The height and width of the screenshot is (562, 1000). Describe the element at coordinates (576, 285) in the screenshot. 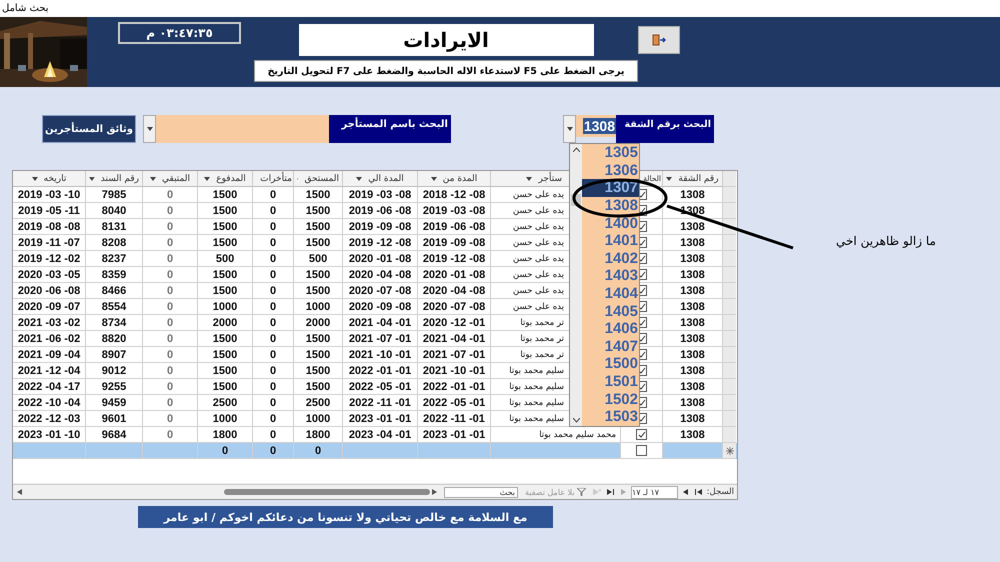

I see `vertical-scrollbar` at that location.